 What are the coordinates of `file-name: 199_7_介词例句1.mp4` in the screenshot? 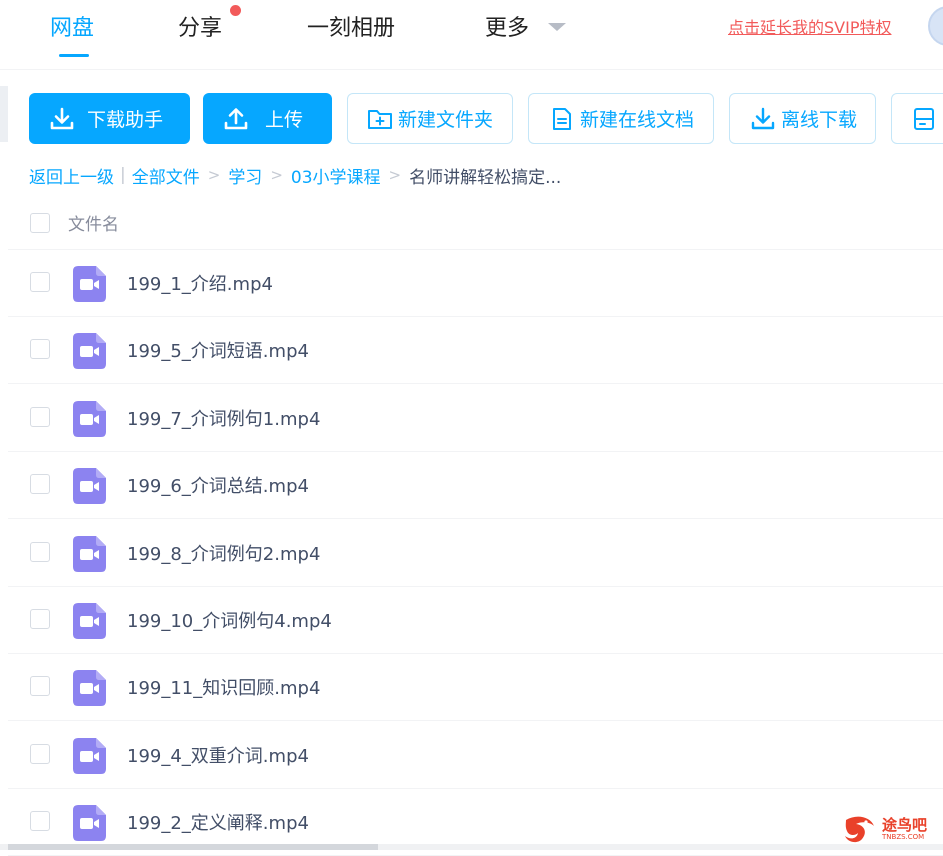 It's located at (223, 418).